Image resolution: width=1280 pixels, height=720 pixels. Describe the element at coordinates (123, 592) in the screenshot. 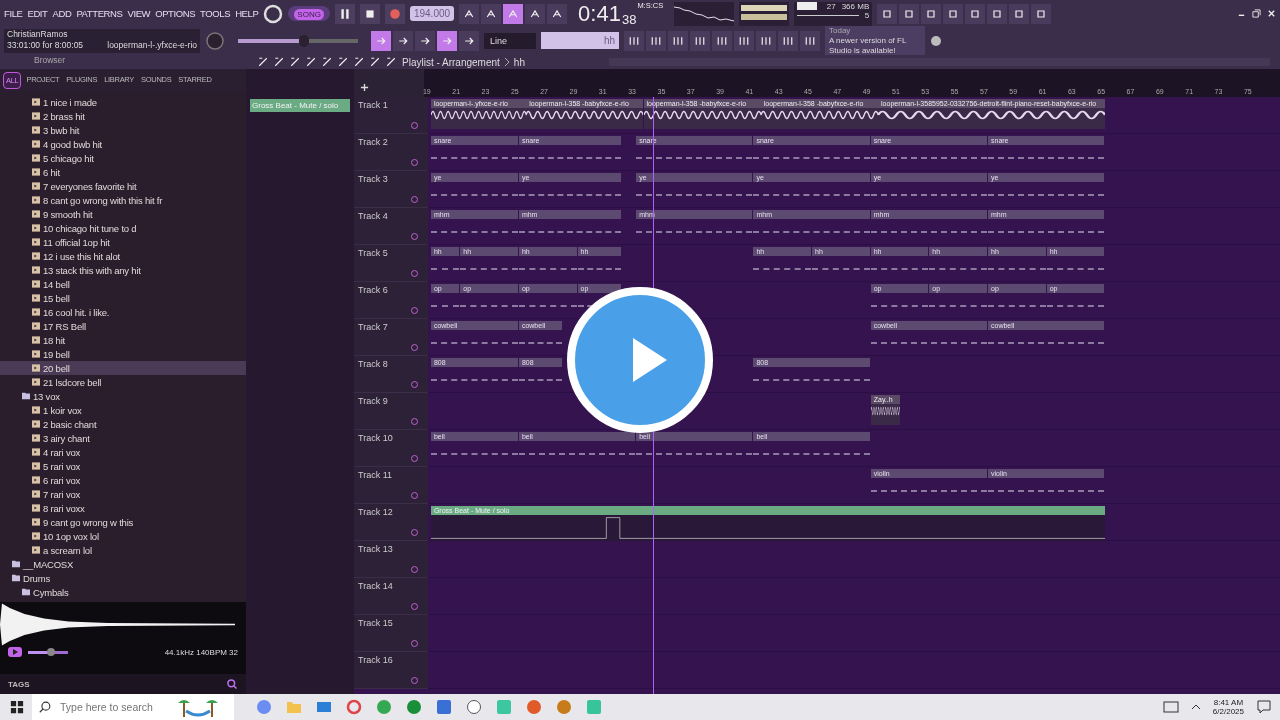

I see `sample-item: Cymbals` at that location.